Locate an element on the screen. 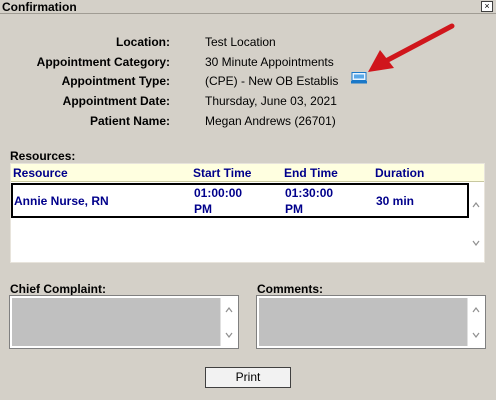 This screenshot has width=496, height=400. comments-scrollbar is located at coordinates (475, 322).